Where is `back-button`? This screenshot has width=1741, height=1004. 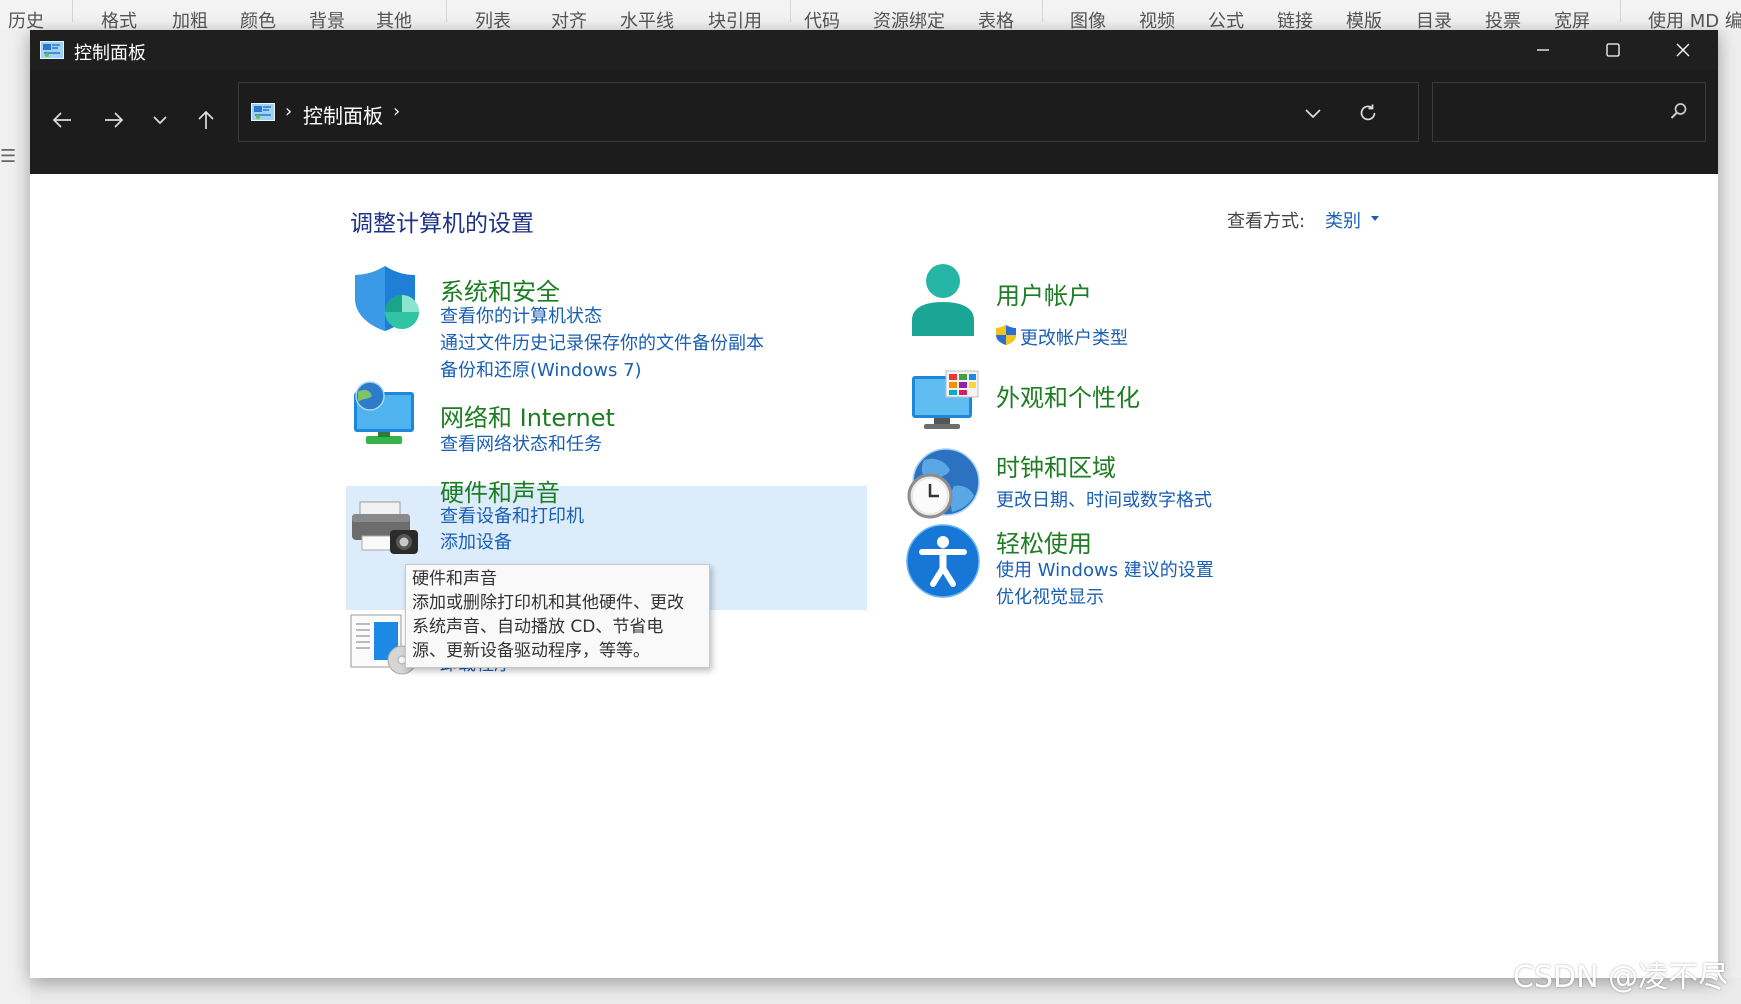 back-button is located at coordinates (62, 120).